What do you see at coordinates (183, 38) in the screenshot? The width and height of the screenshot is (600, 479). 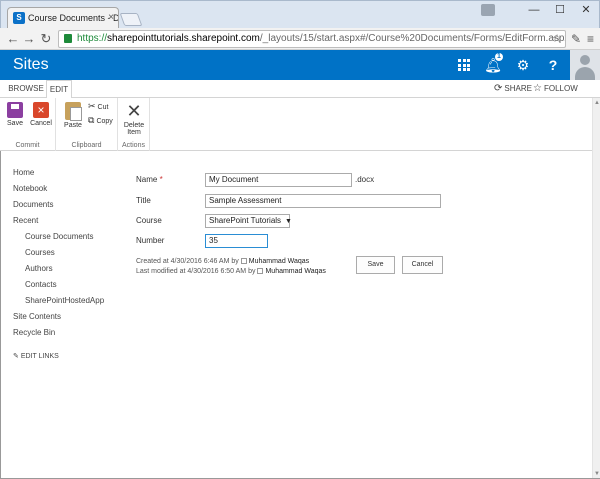 I see `url-host: sharepointtutorials.sharepoint.com` at bounding box center [183, 38].